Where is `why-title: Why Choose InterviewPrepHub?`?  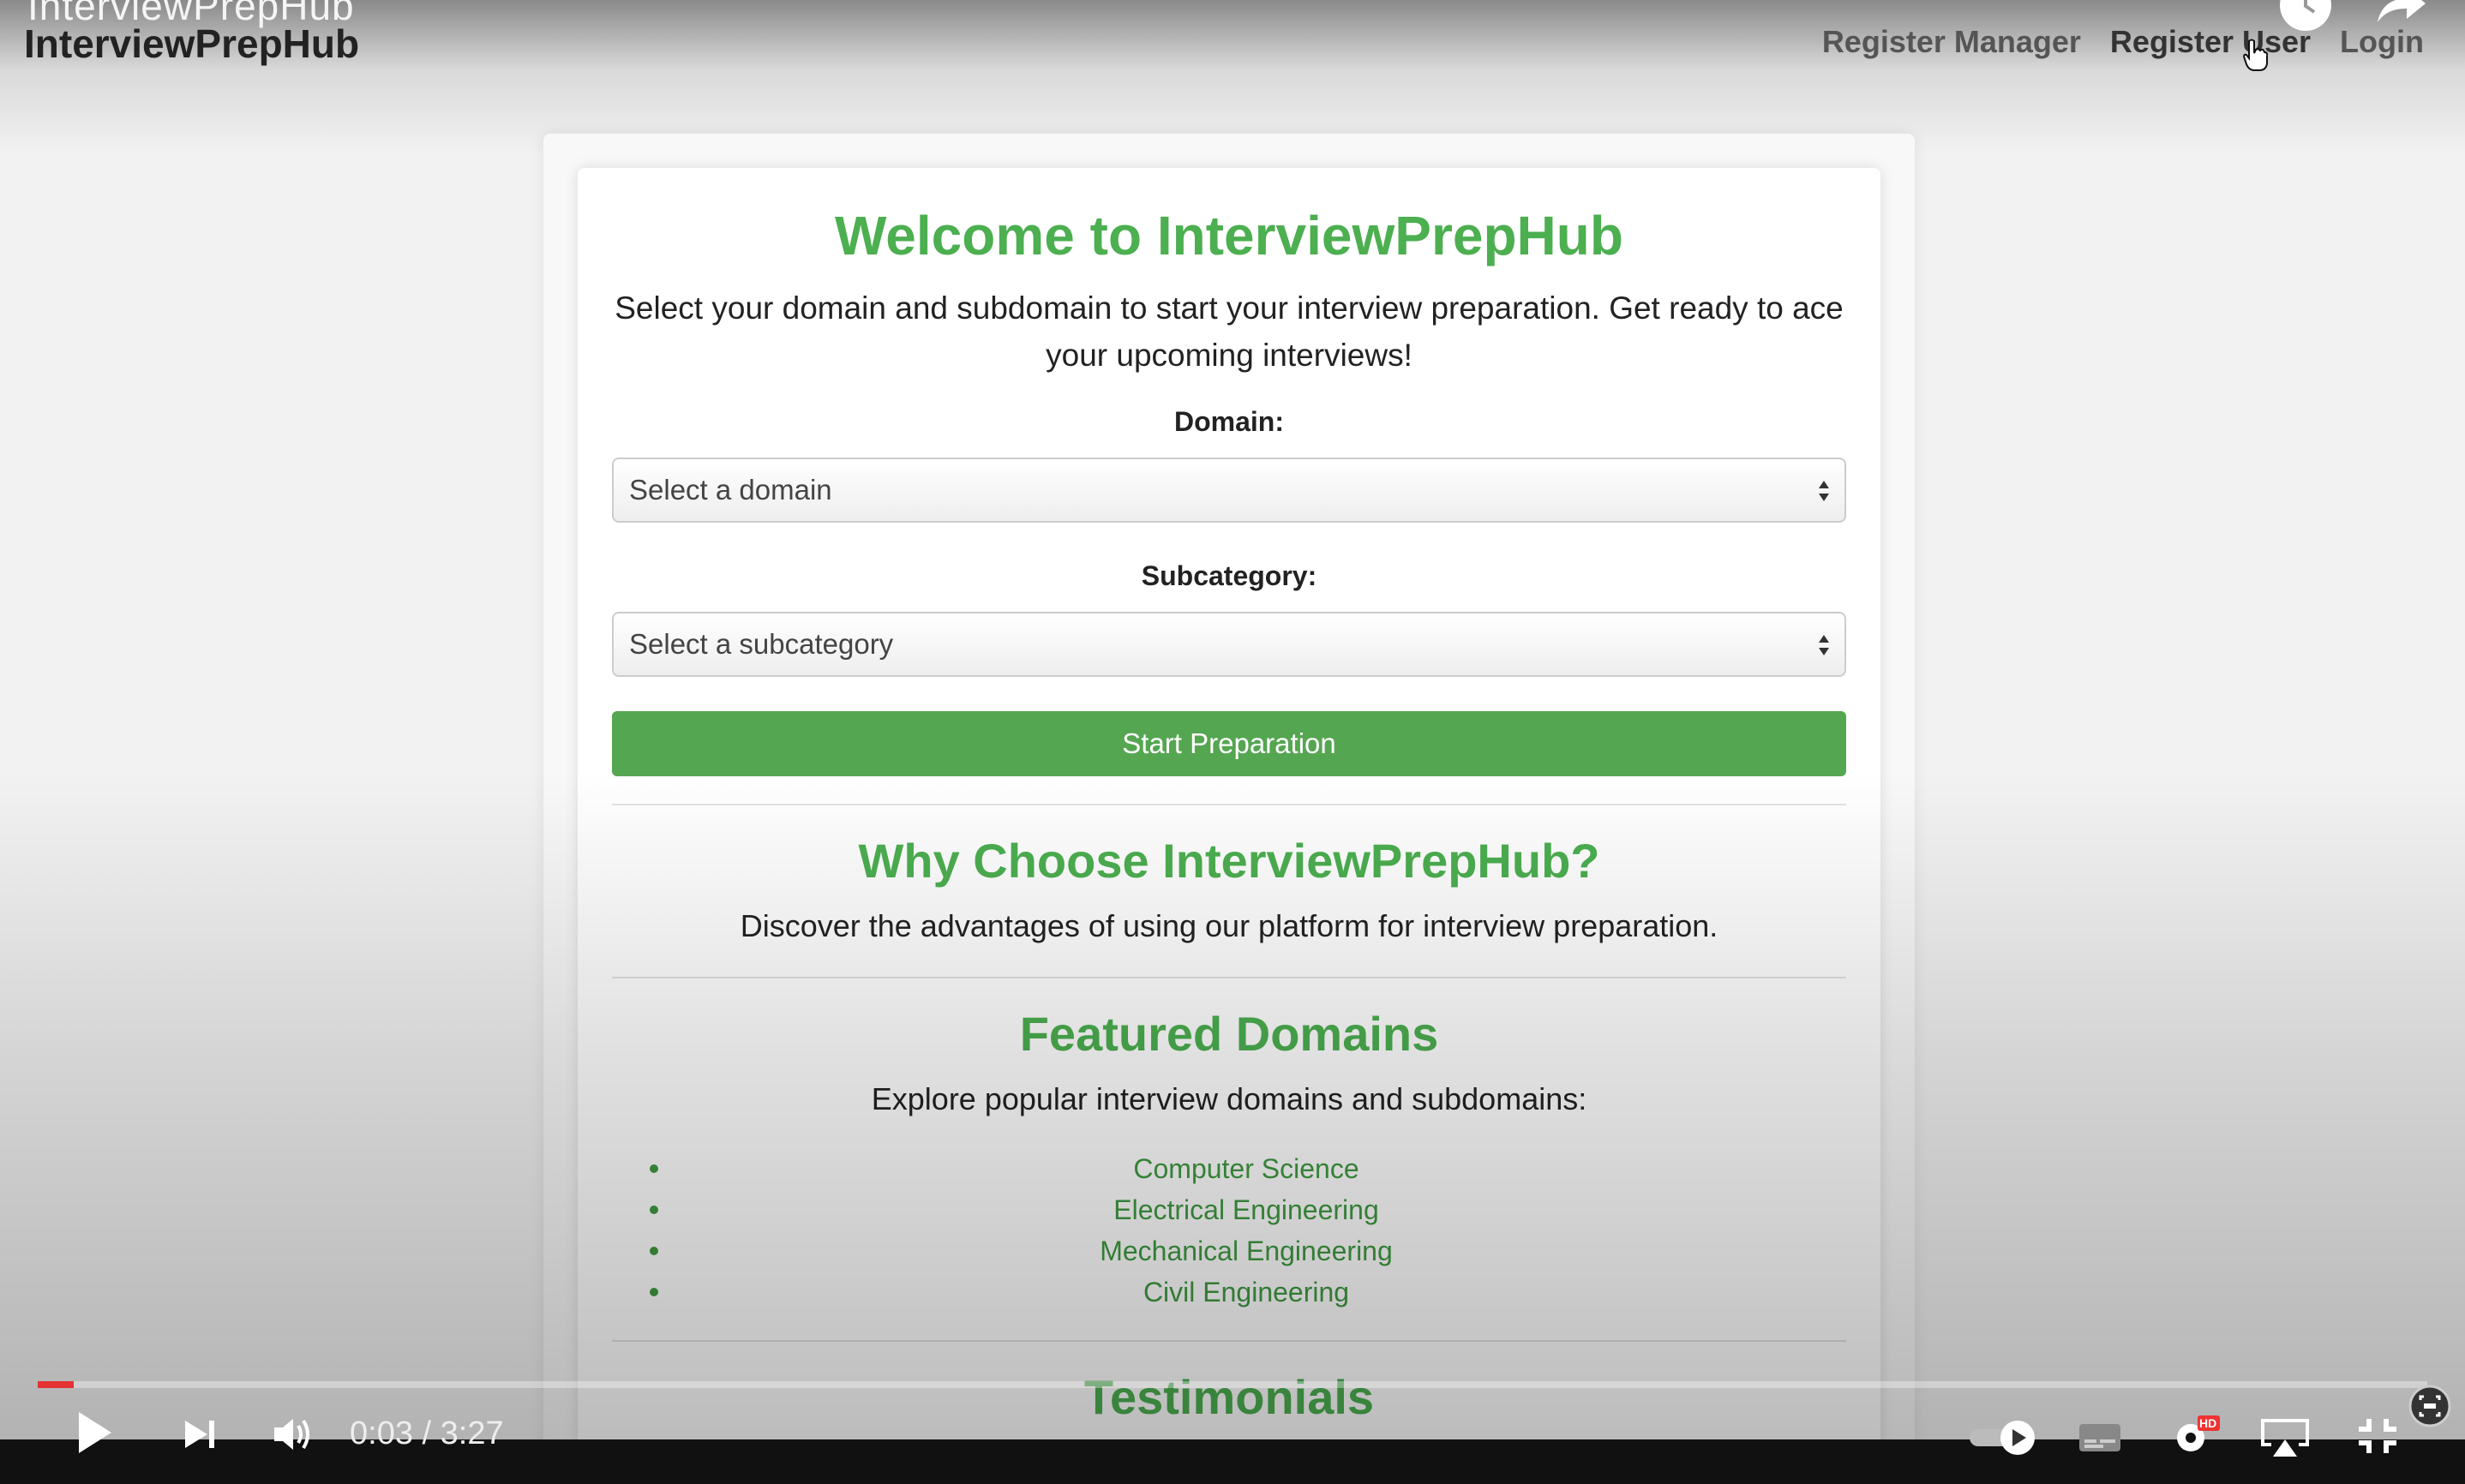
why-title: Why Choose InterviewPrepHub? is located at coordinates (1229, 861).